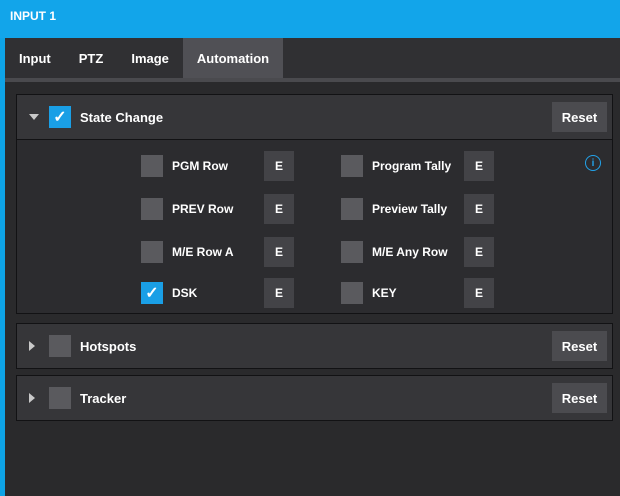  What do you see at coordinates (384, 293) in the screenshot?
I see `key-label: KEY` at bounding box center [384, 293].